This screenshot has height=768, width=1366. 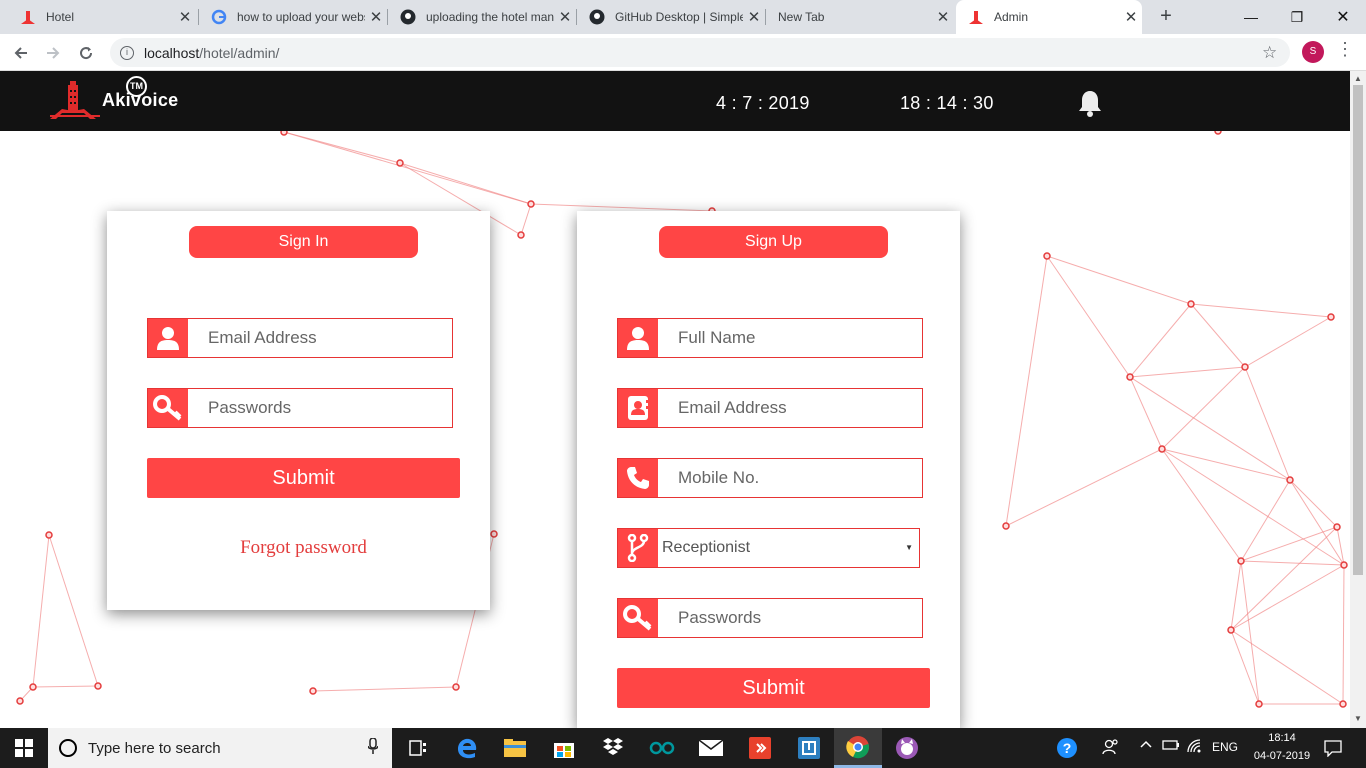 I want to click on dropbox-icon, so click(x=613, y=748).